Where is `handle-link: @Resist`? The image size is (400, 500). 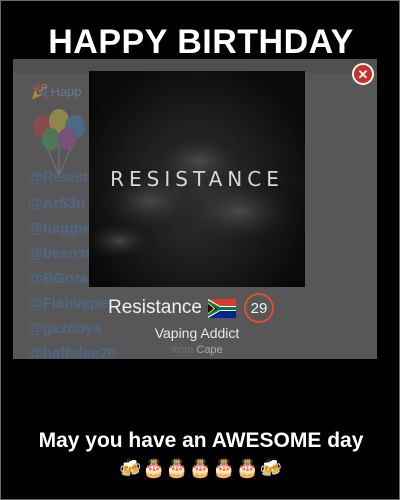 handle-link: @Resist is located at coordinates (58, 177).